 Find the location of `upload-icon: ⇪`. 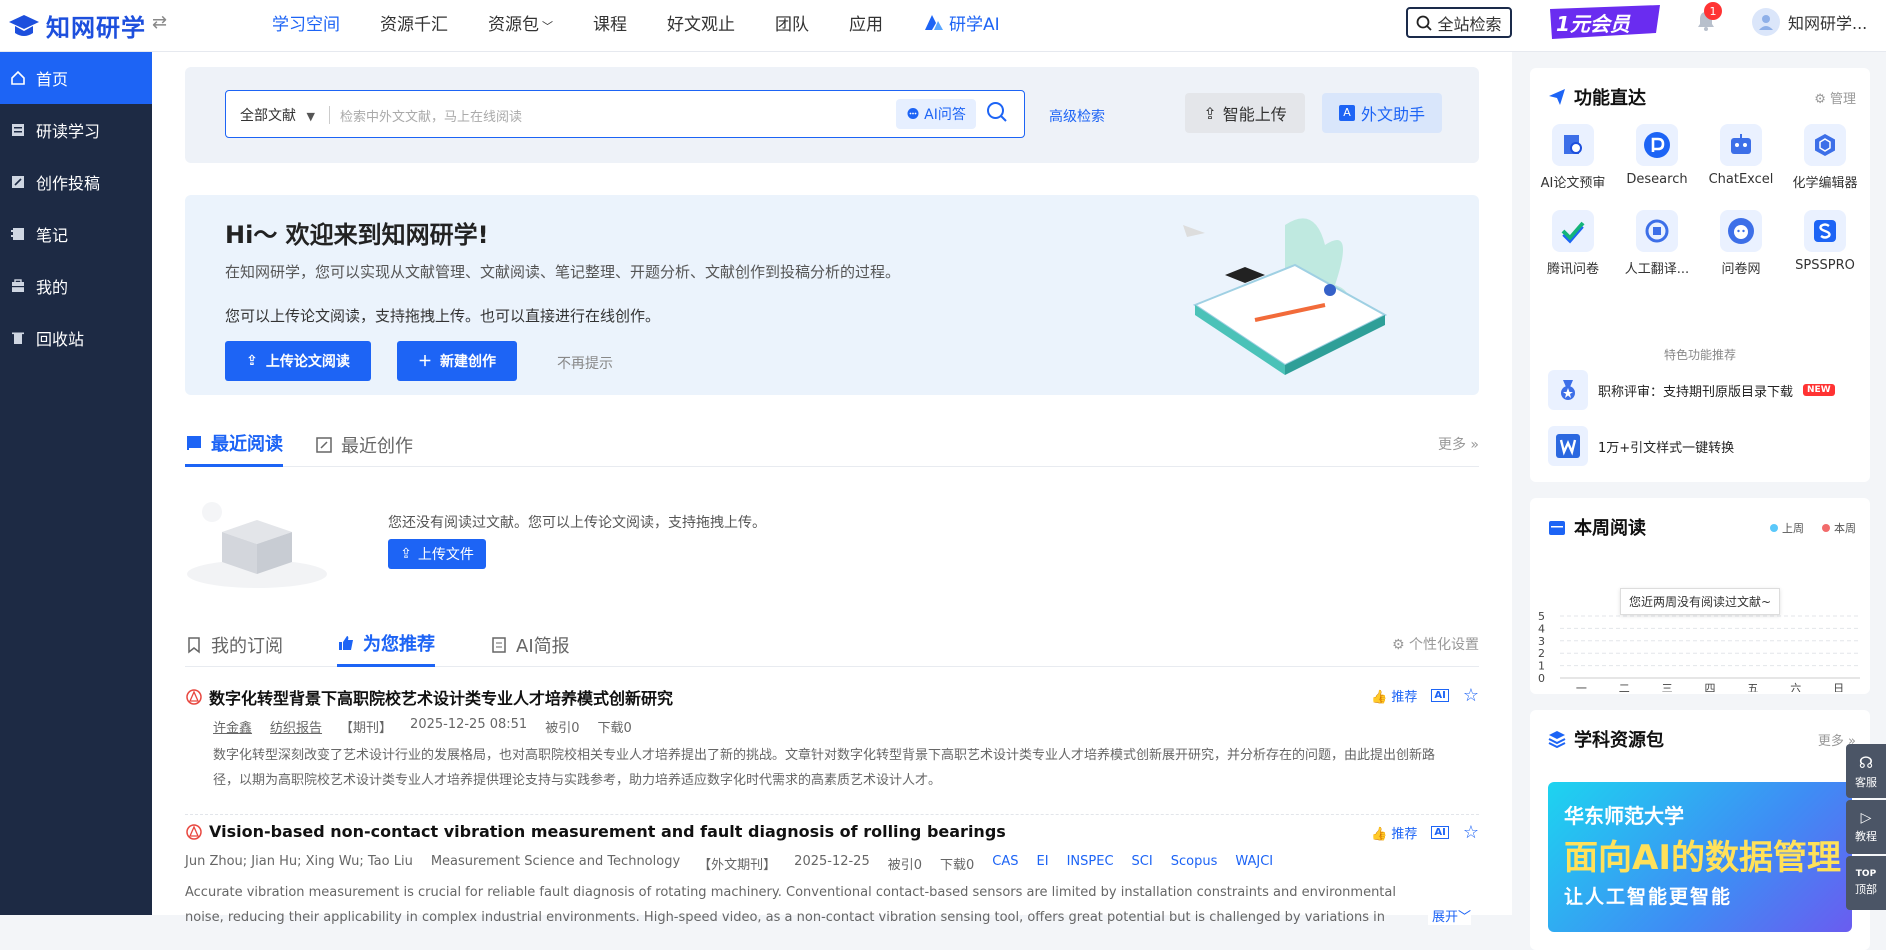

upload-icon: ⇪ is located at coordinates (252, 361).